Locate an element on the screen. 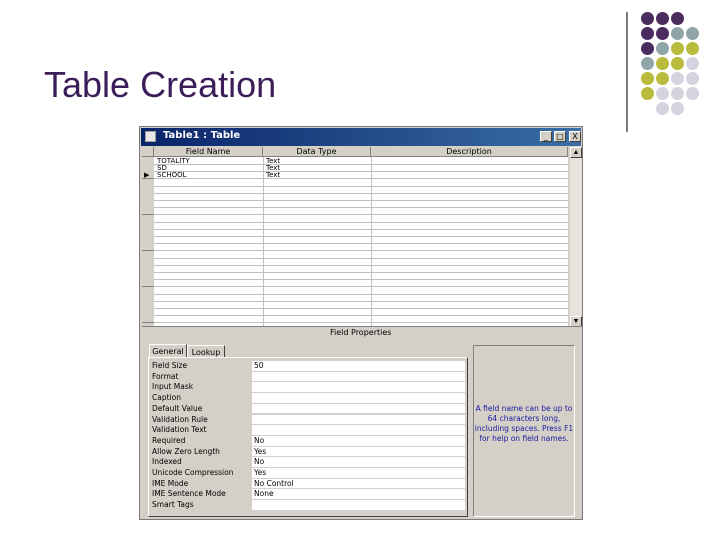  property-row: Allow Zero Length Yes is located at coordinates (308, 452).